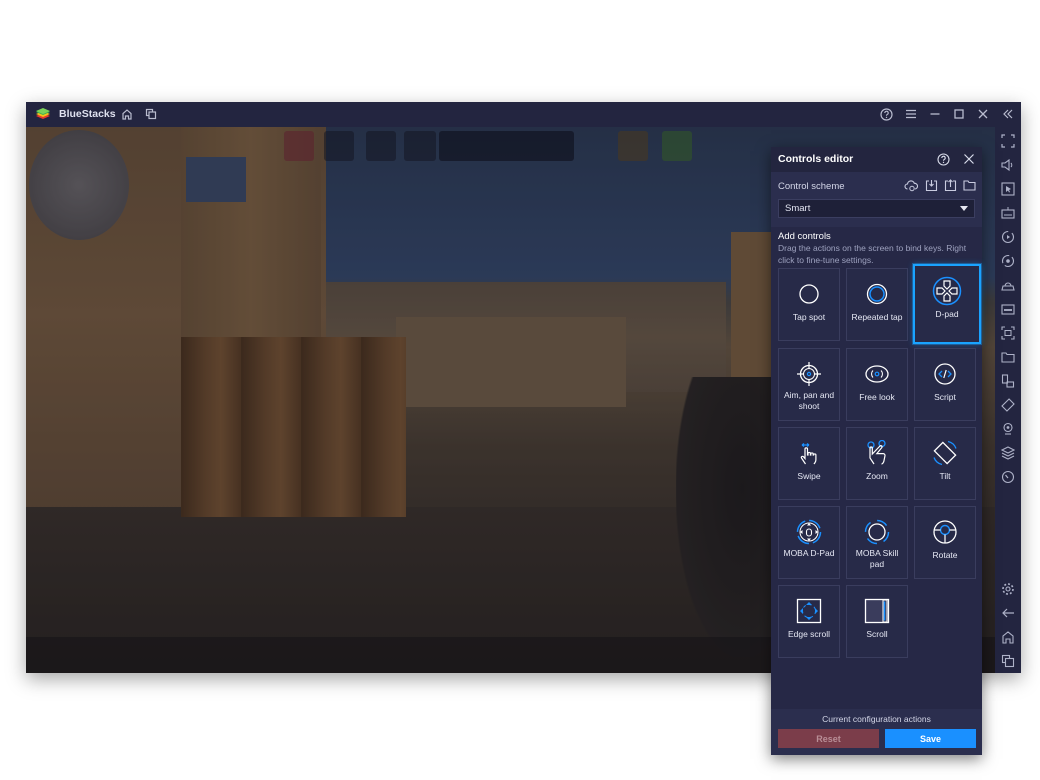 This screenshot has height=780, width=1040. What do you see at coordinates (804, 236) in the screenshot?
I see `add-controls-title: Add controls` at bounding box center [804, 236].